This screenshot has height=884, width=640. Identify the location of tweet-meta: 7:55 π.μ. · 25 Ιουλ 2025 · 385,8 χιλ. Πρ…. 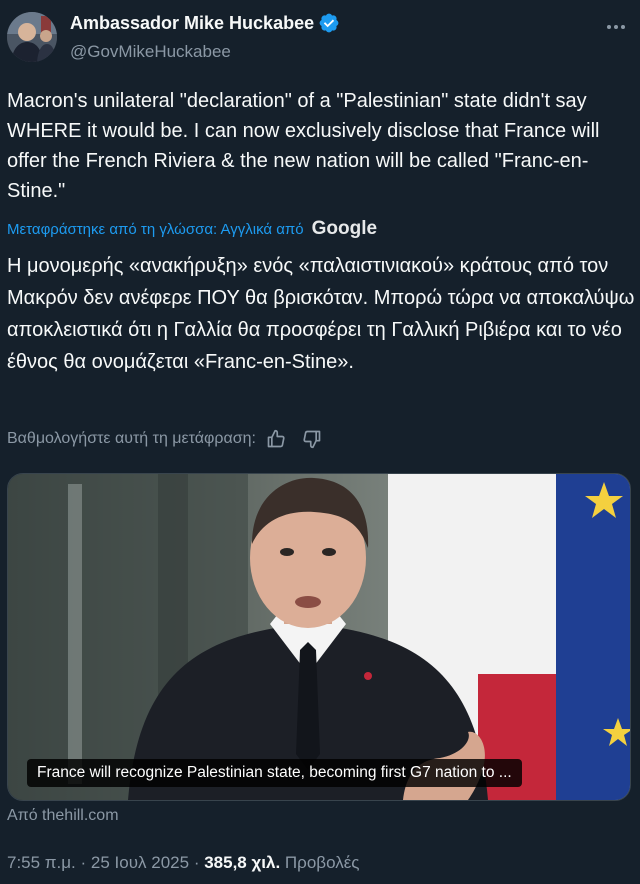
(183, 863).